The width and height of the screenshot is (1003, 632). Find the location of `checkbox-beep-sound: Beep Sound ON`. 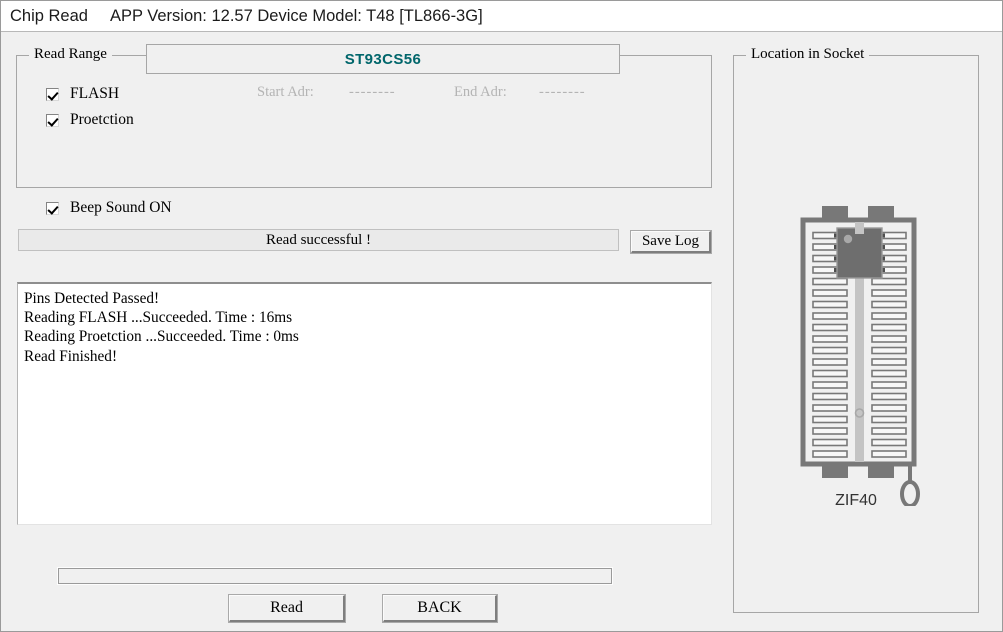

checkbox-beep-sound: Beep Sound ON is located at coordinates (109, 208).